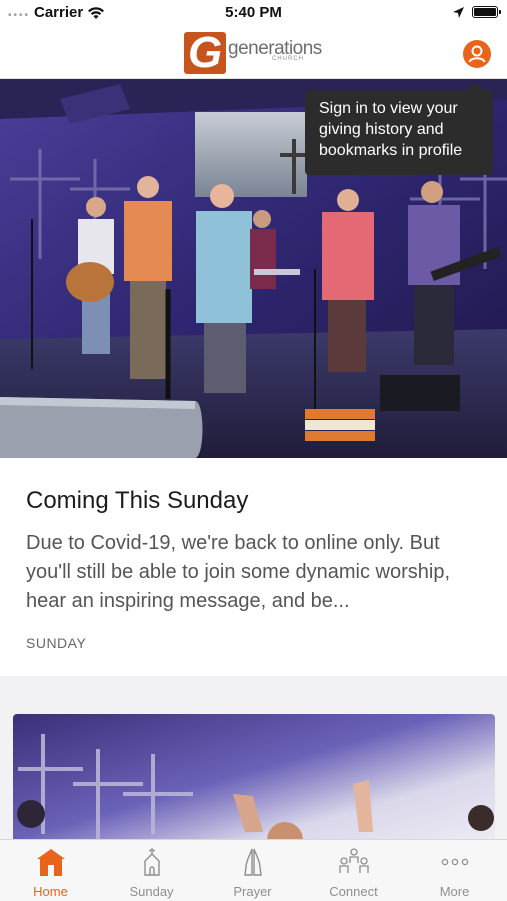 The image size is (507, 901). I want to click on battery-icon, so click(486, 12).